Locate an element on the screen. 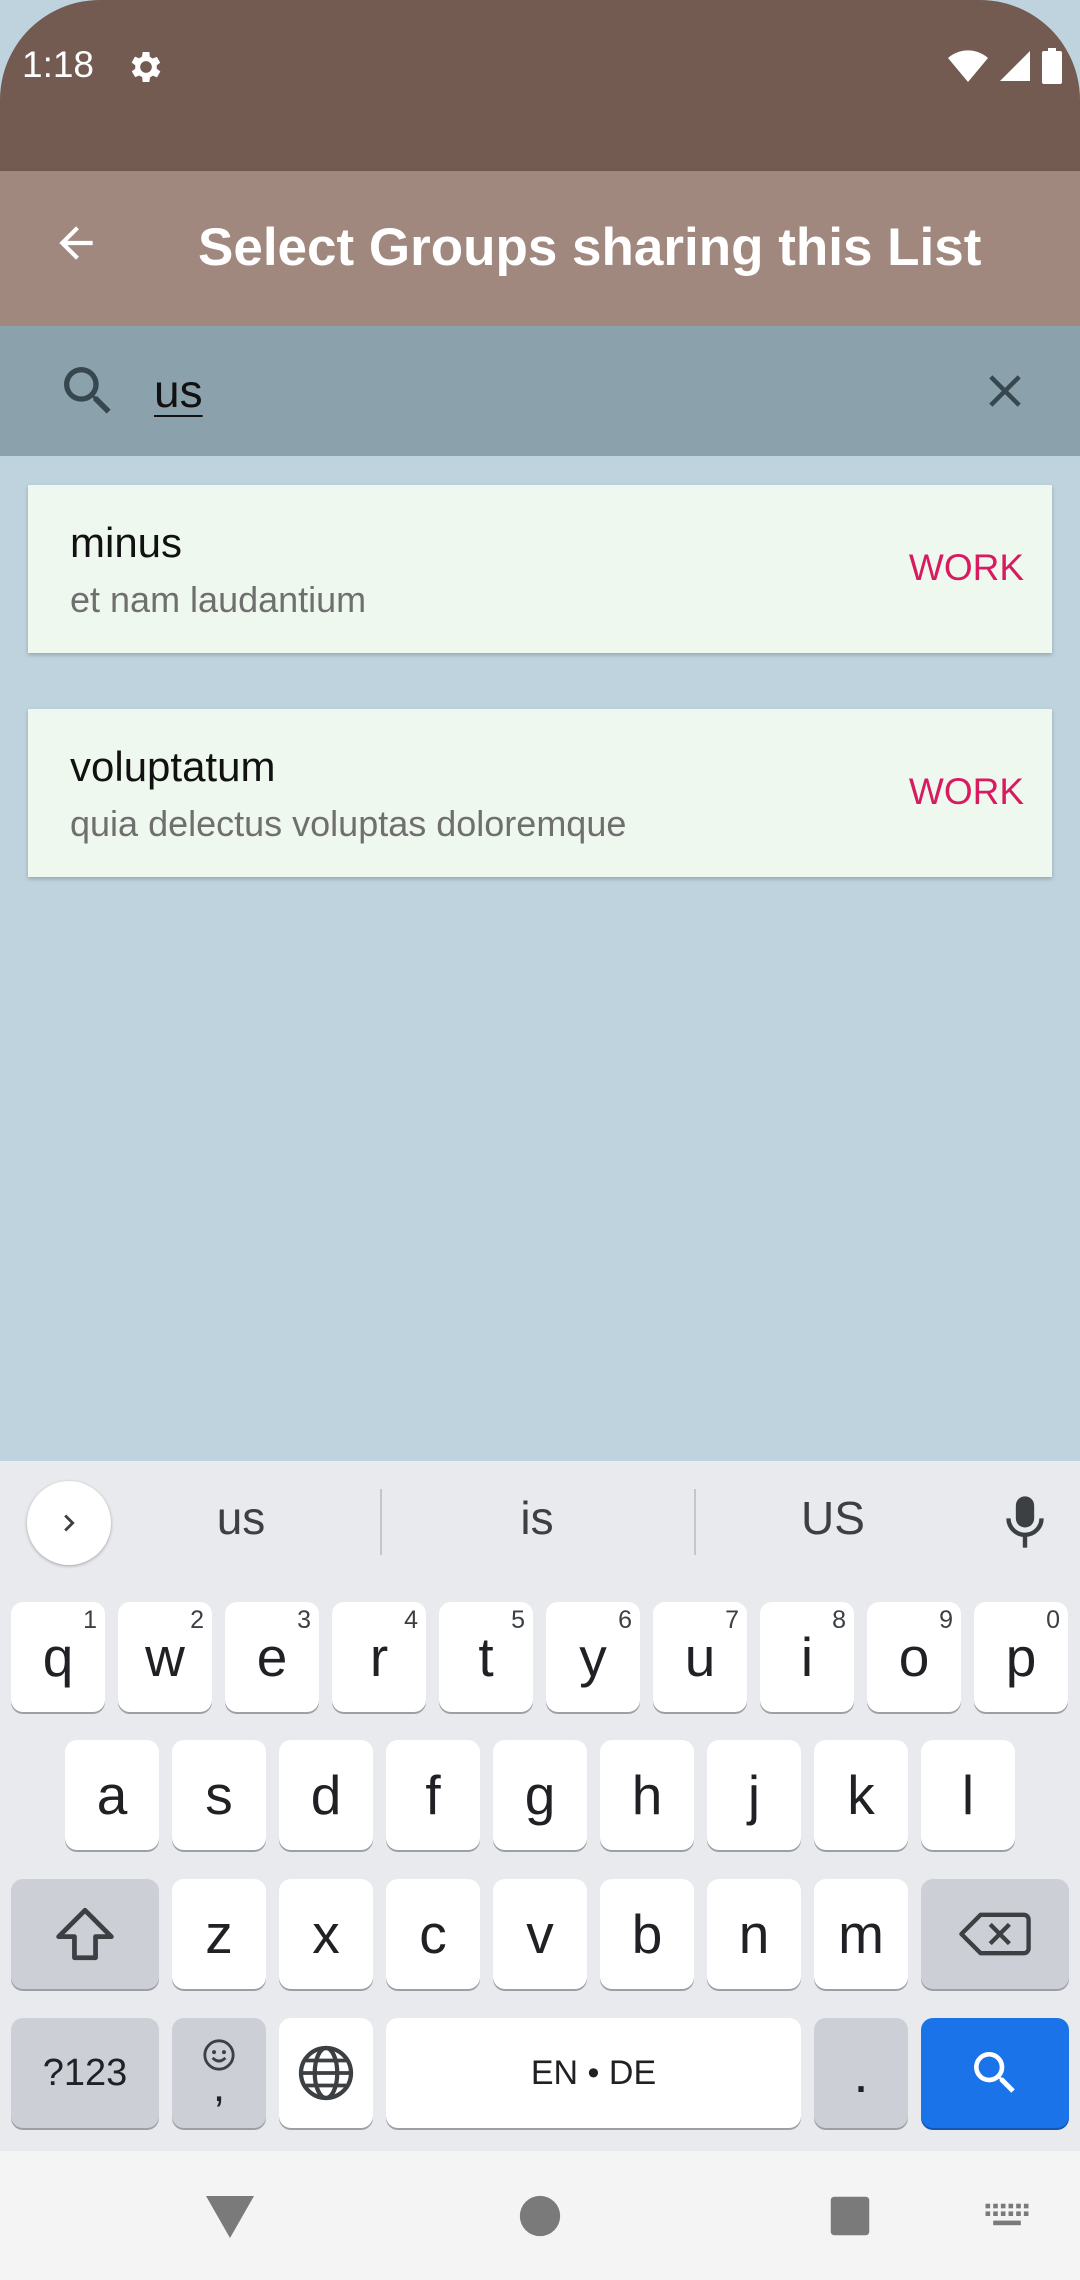  key-a: a is located at coordinates (112, 1795).